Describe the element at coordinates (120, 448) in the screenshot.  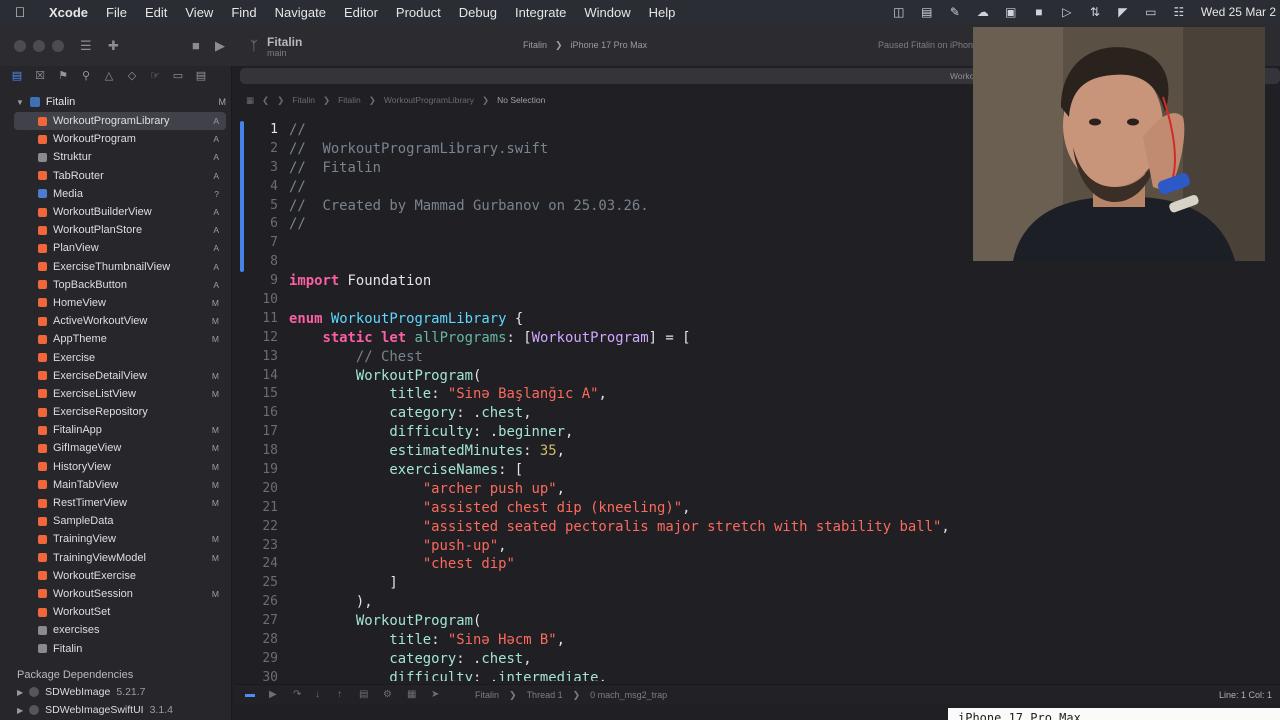
I see `file-item: GifImageView M` at that location.